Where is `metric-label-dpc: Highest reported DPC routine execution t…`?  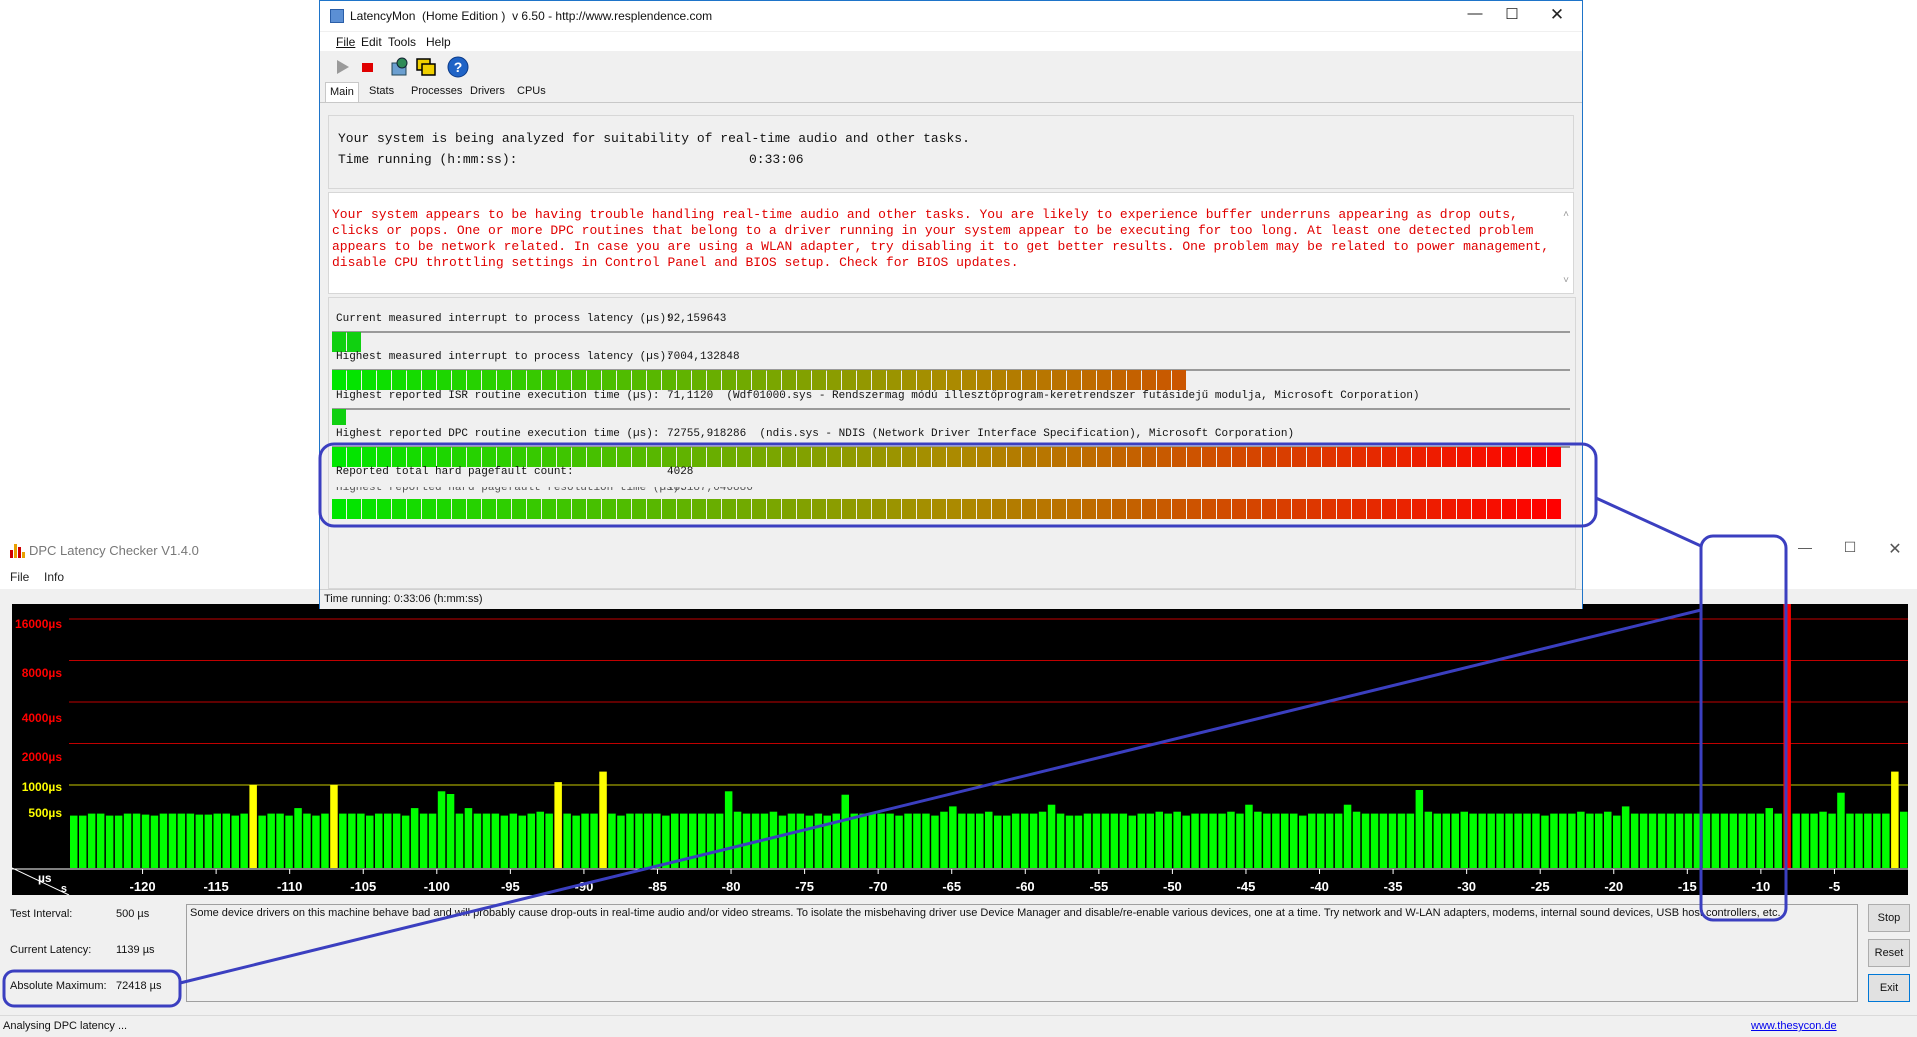 metric-label-dpc: Highest reported DPC routine execution t… is located at coordinates (498, 434).